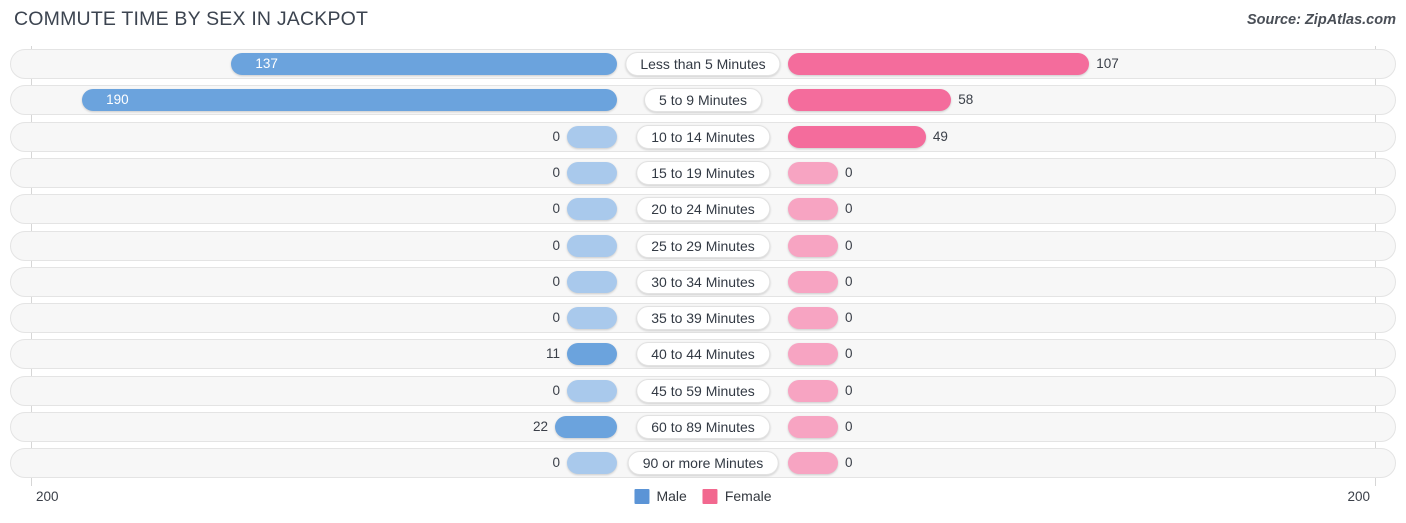 The image size is (1406, 523). What do you see at coordinates (541, 426) in the screenshot?
I see `bar-value-male: 22` at bounding box center [541, 426].